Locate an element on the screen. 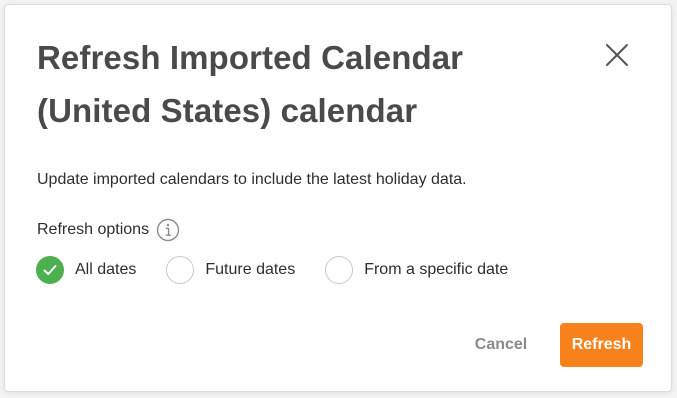  close-button is located at coordinates (617, 55).